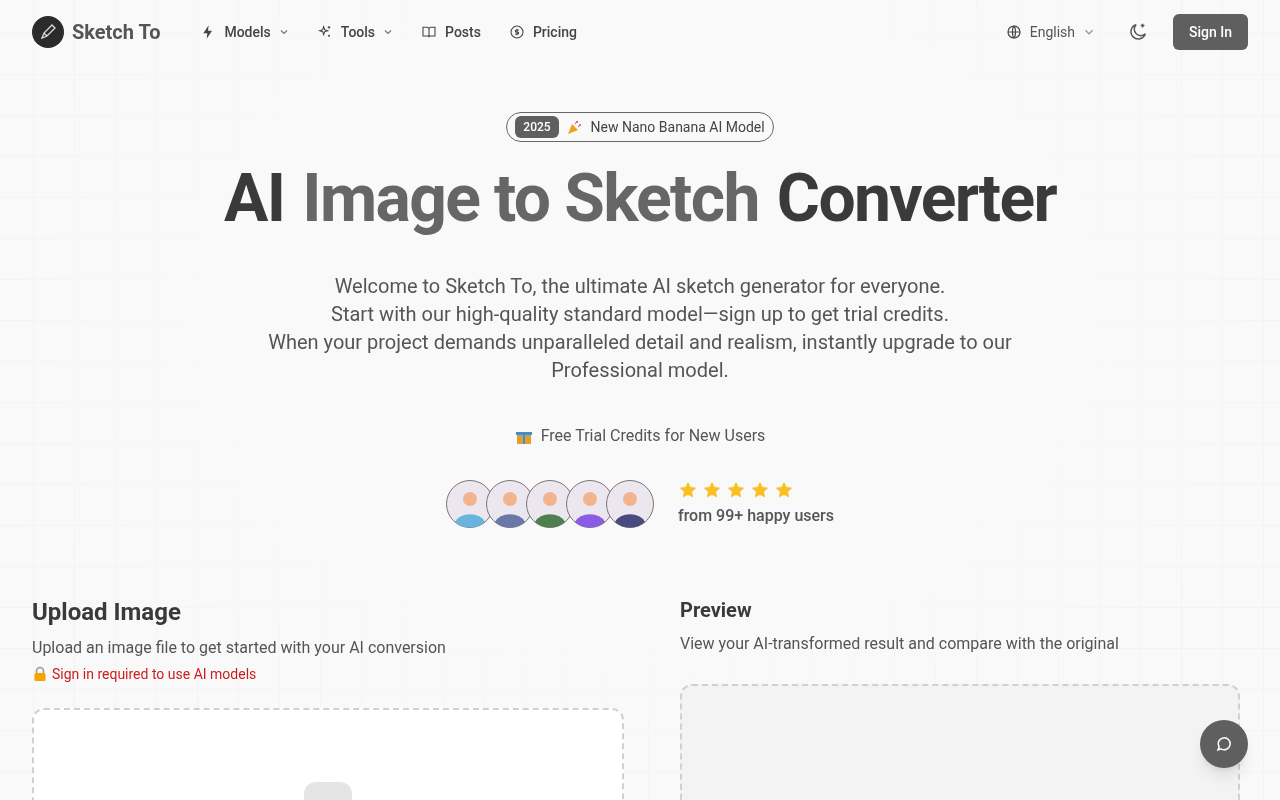 This screenshot has height=800, width=1280. Describe the element at coordinates (324, 32) in the screenshot. I see `sparkles-icon` at that location.